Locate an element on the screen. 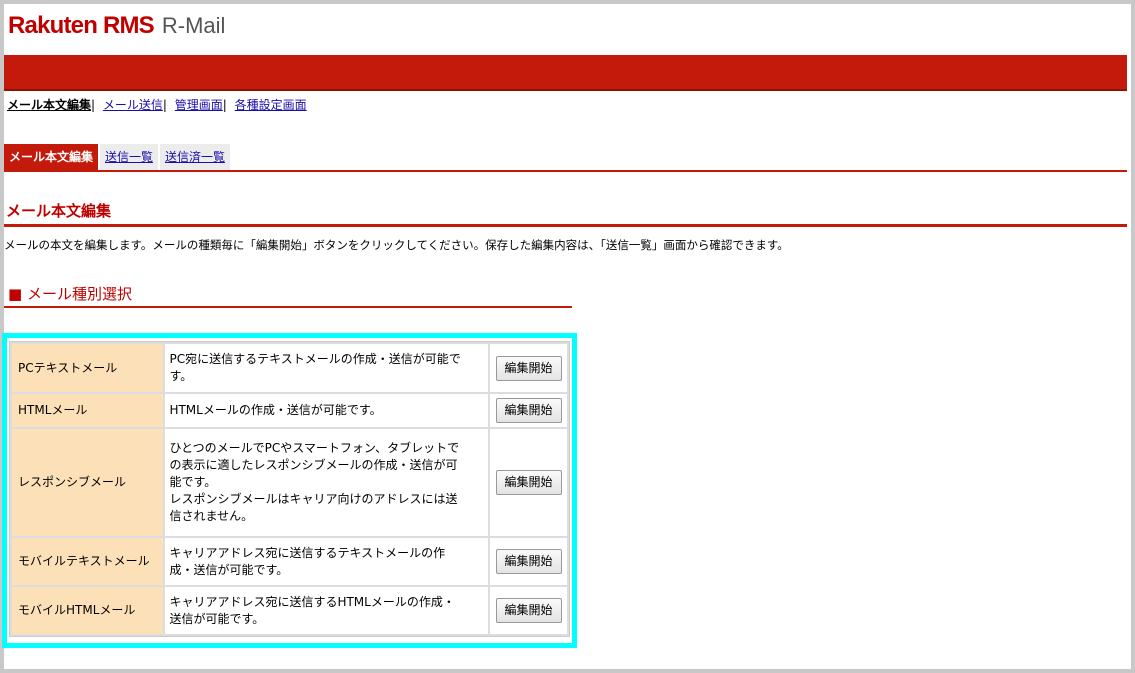 Image resolution: width=1135 pixels, height=673 pixels. description-line: 送信が可能です。 is located at coordinates (217, 618).